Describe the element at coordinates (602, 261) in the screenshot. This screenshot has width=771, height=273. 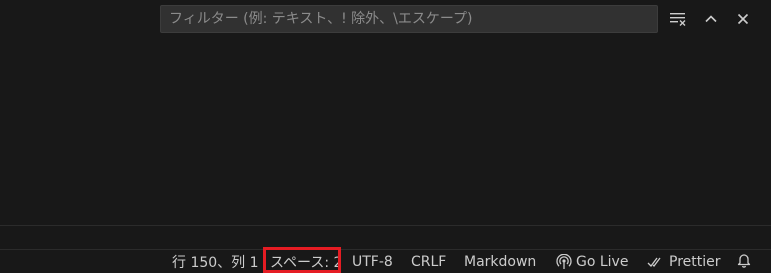
I see `go-live-label: Go Live` at that location.